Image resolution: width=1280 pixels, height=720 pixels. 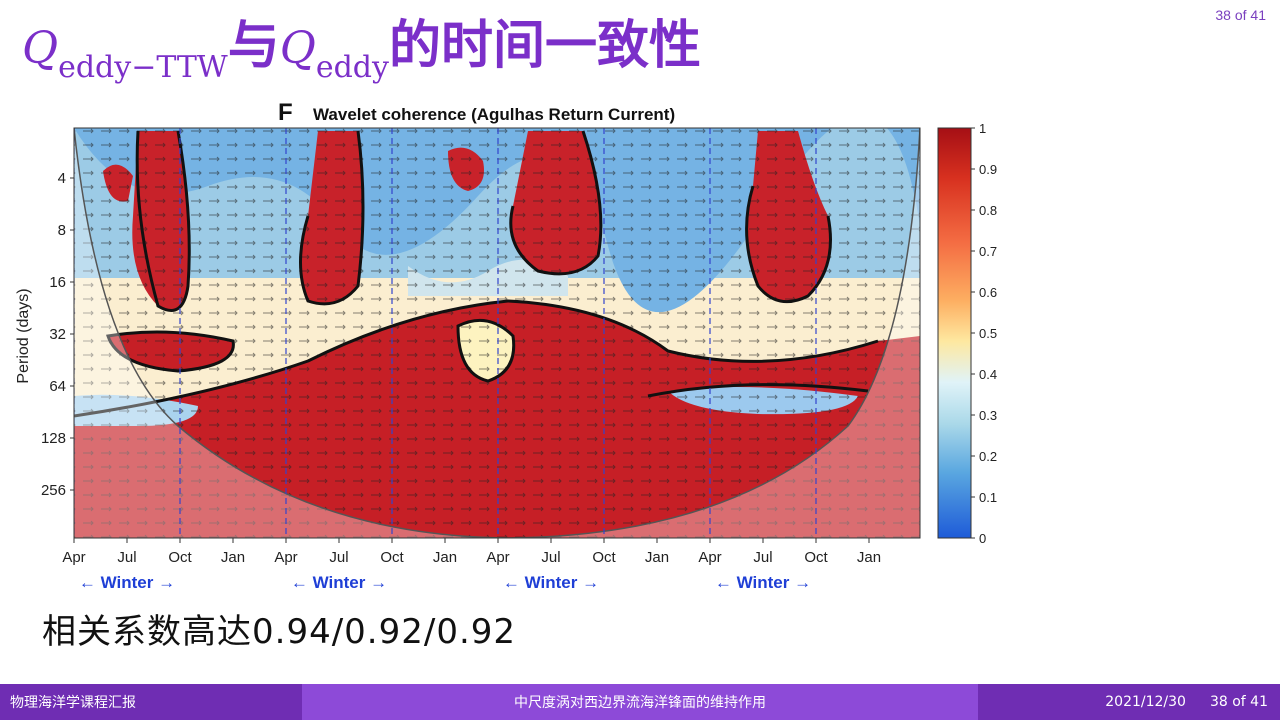 What do you see at coordinates (988, 210) in the screenshot?
I see `colorbar-tick-label: 0.8` at bounding box center [988, 210].